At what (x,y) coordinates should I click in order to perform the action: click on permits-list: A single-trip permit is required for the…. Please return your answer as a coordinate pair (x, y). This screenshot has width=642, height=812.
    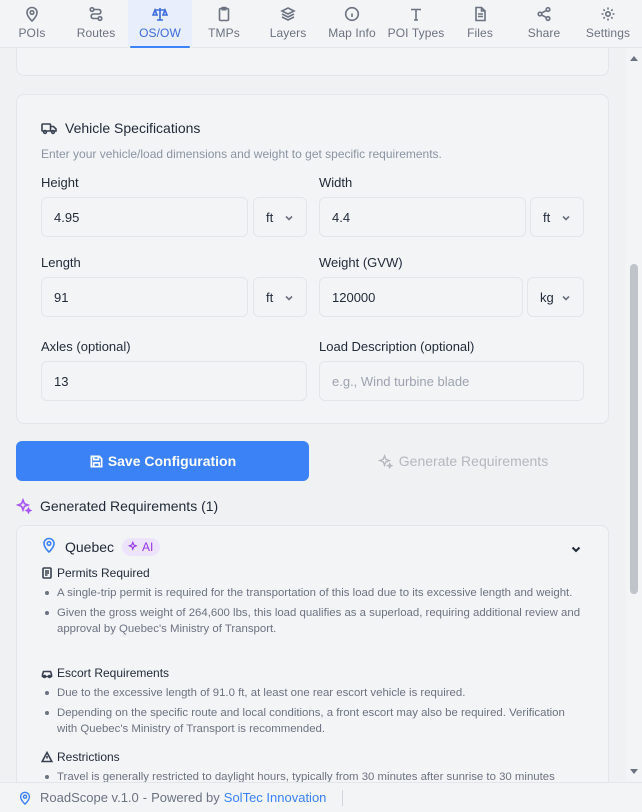
    Looking at the image, I should click on (316, 613).